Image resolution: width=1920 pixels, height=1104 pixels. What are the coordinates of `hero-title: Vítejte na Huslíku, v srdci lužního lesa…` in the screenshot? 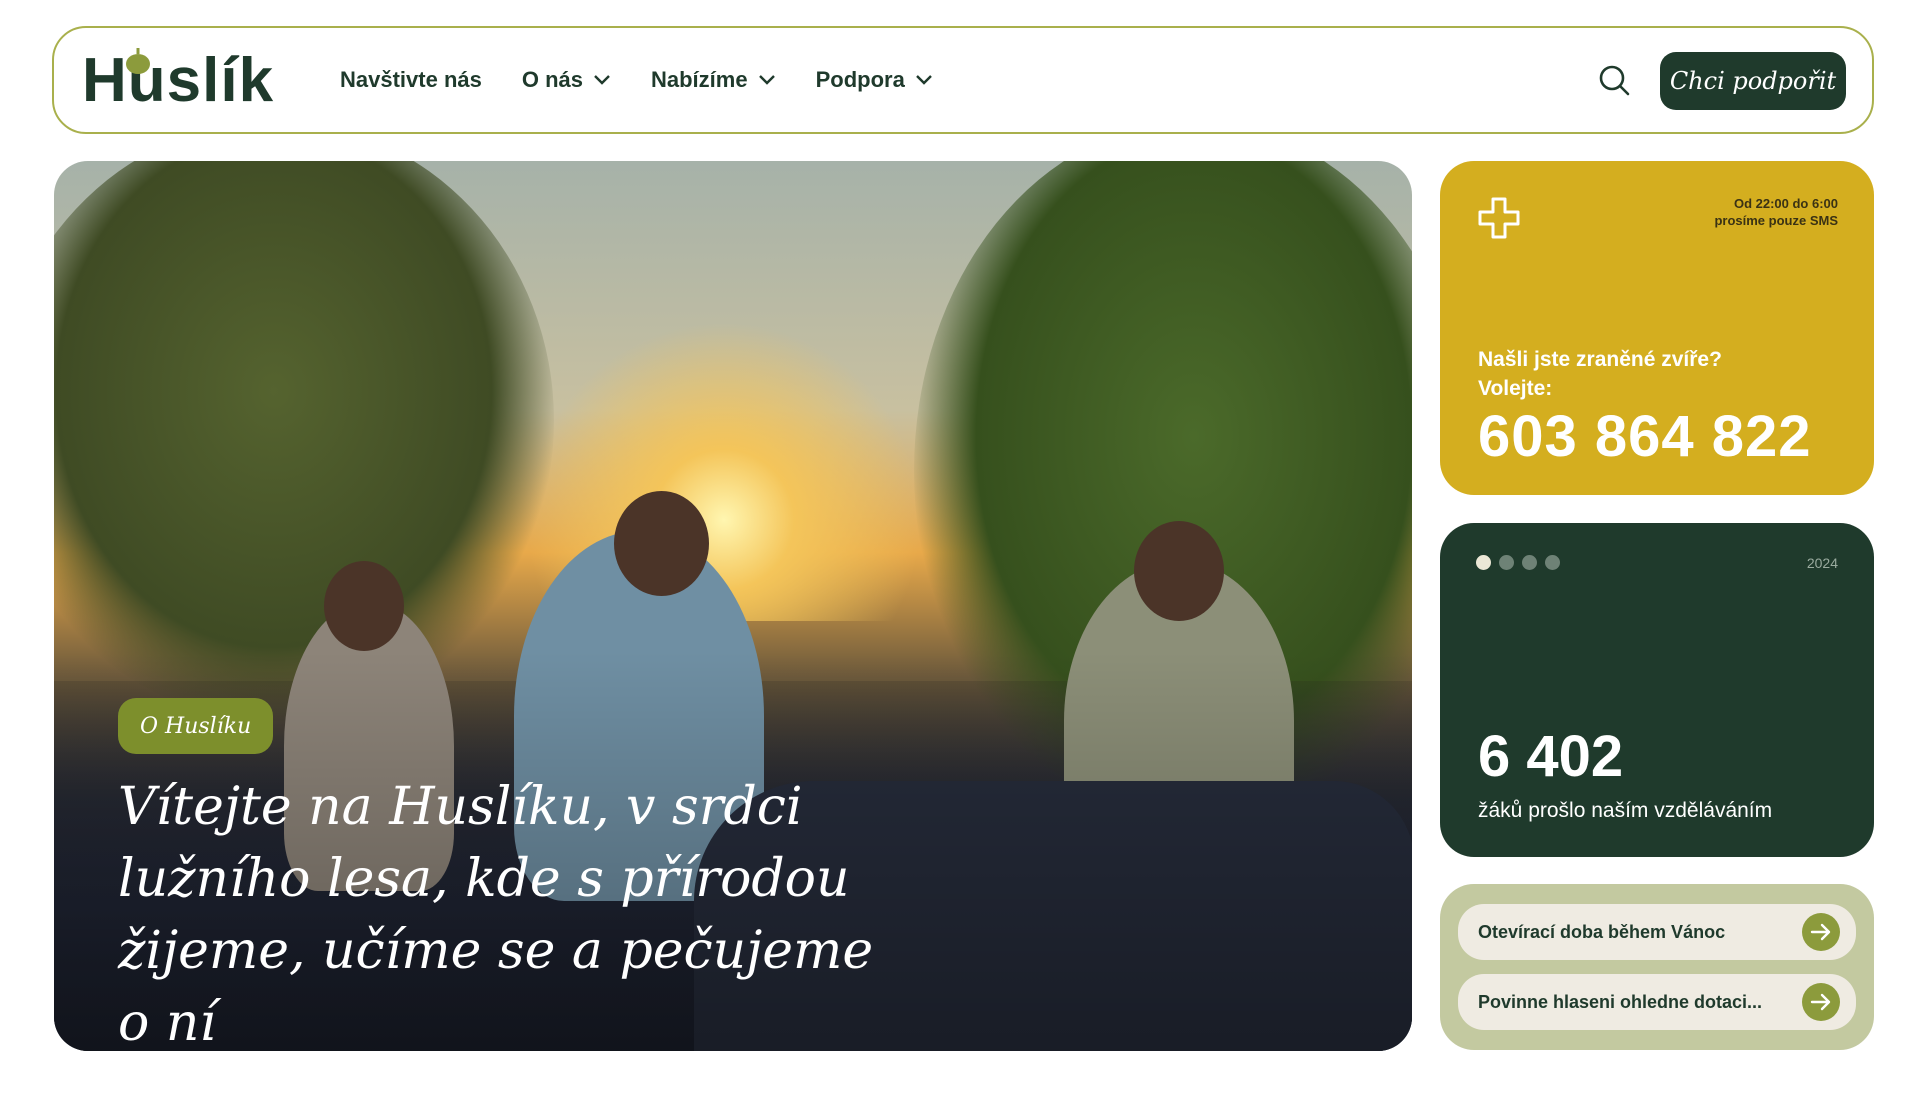 It's located at (496, 914).